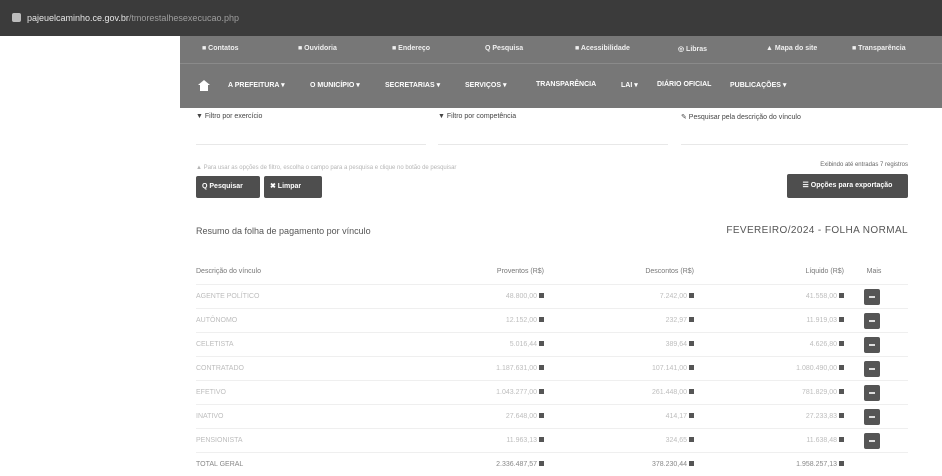  I want to click on cell-liquido: 27.233,83, so click(821, 416).